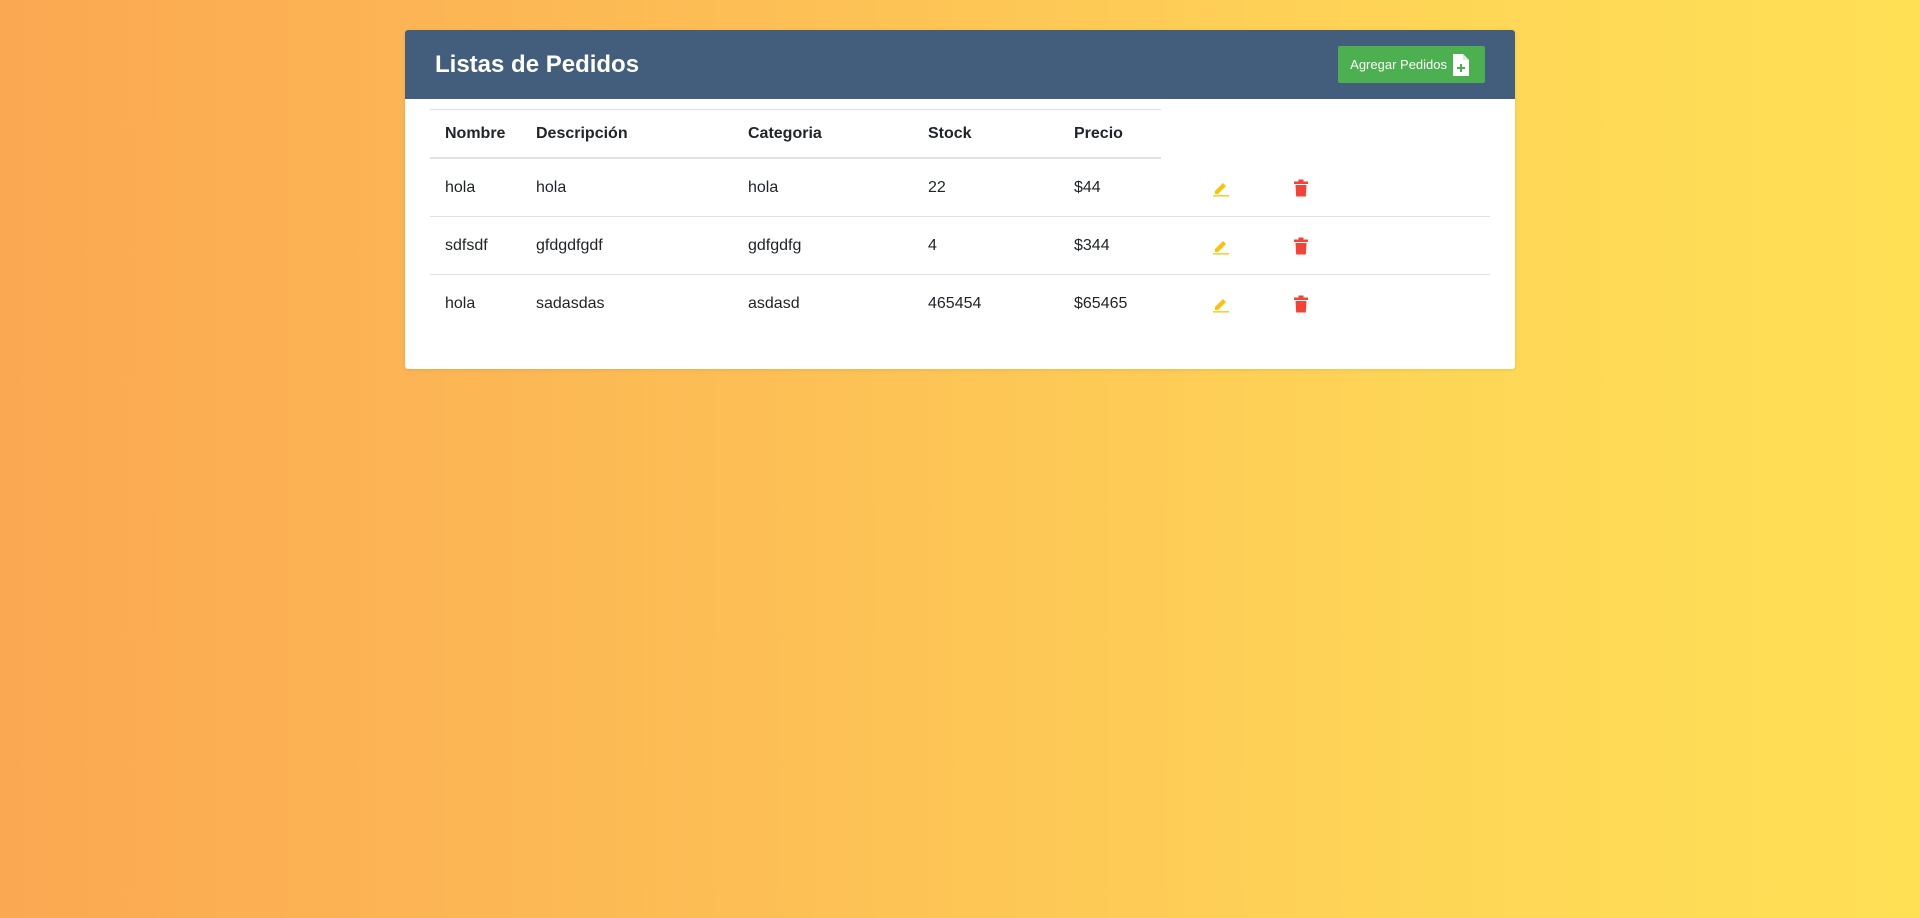 Image resolution: width=1920 pixels, height=918 pixels. I want to click on cell-precio: $344, so click(1092, 245).